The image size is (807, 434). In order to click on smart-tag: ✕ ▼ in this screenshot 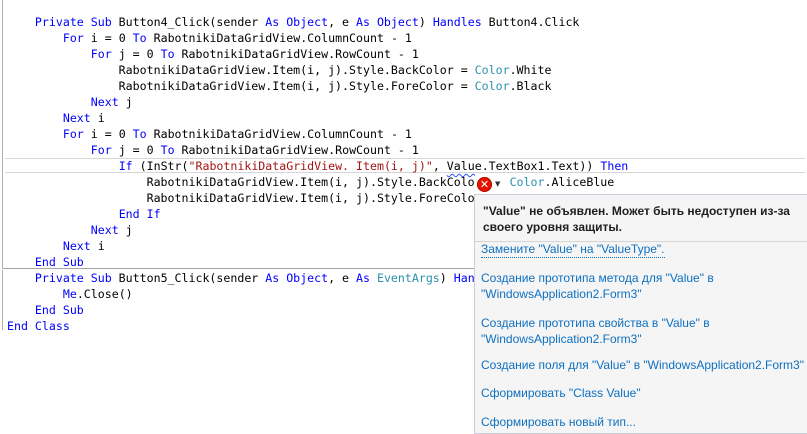, I will do `click(490, 184)`.